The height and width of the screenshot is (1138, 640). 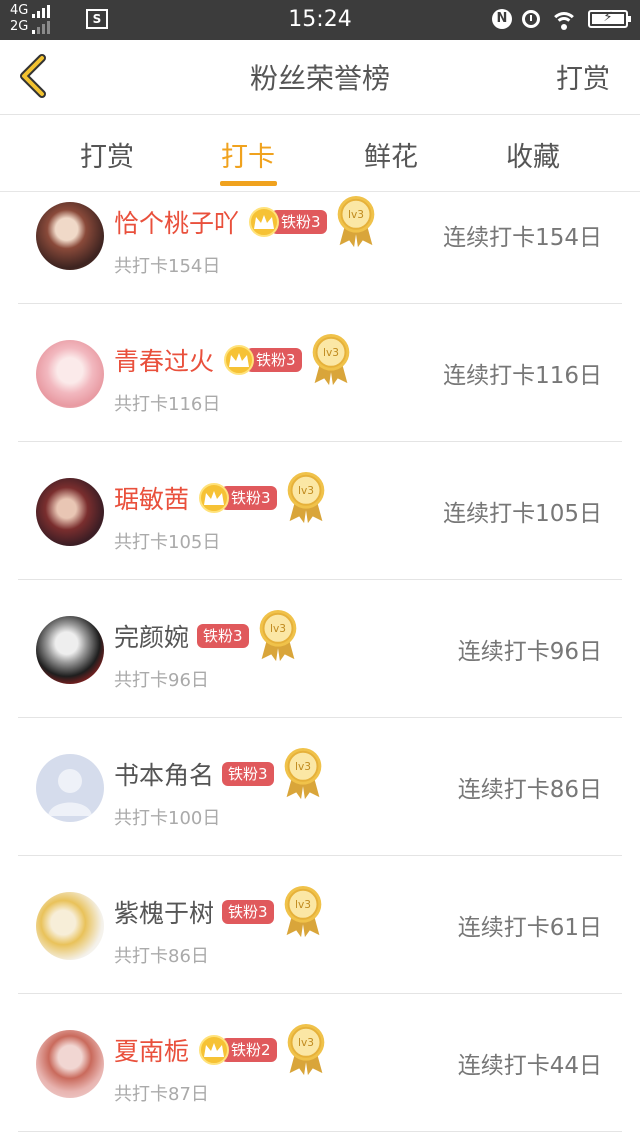 I want to click on total-checkin-days: 共打卡96日, so click(x=161, y=680).